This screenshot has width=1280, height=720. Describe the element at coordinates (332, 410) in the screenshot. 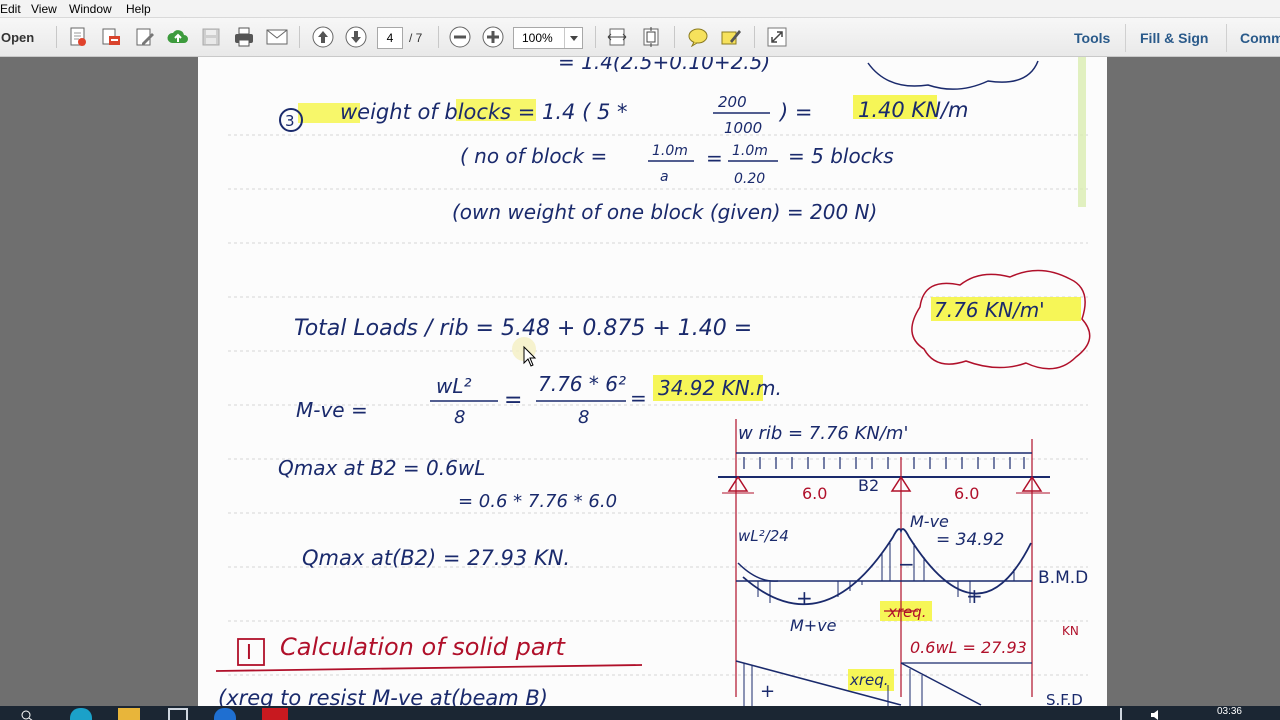

I see `moment-label: M-ve =` at that location.